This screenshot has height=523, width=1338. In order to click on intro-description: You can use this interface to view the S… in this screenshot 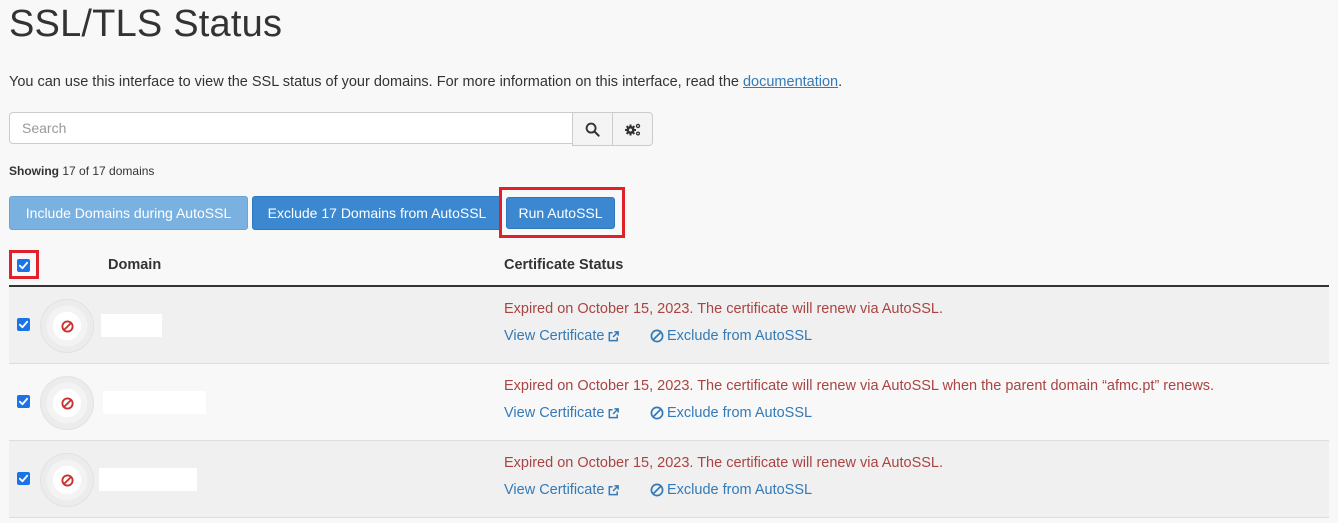, I will do `click(374, 82)`.